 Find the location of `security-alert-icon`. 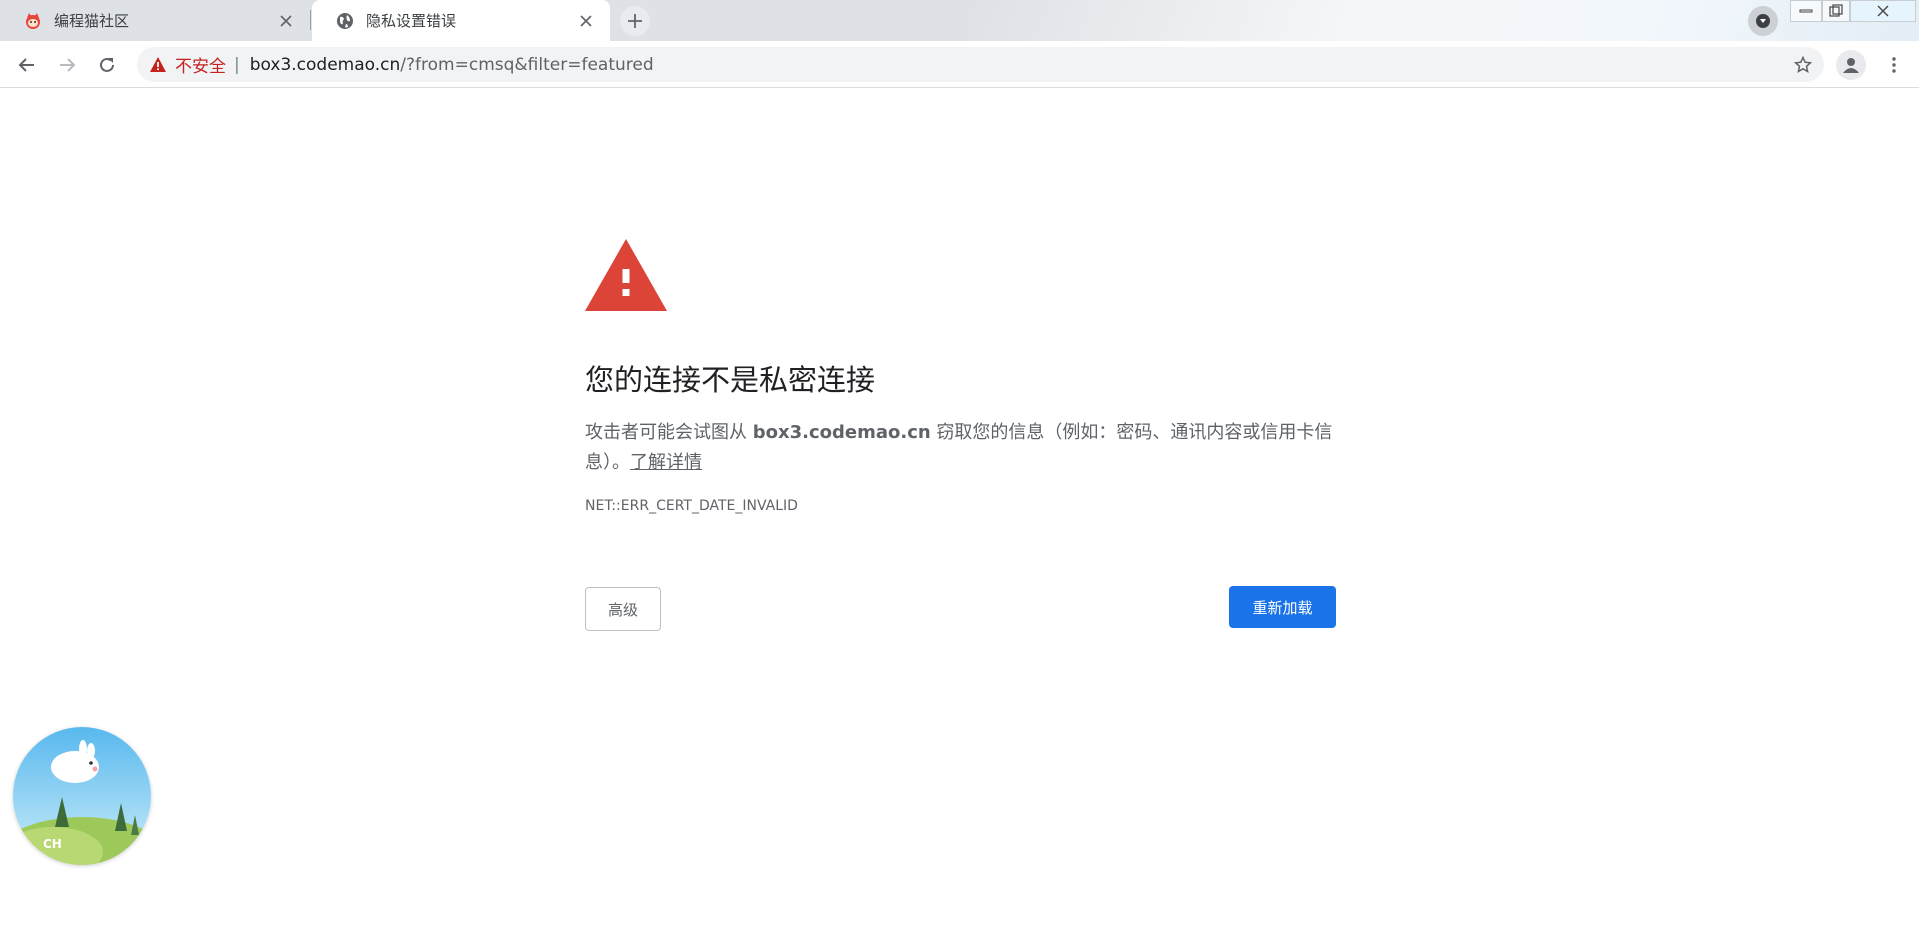

security-alert-icon is located at coordinates (626, 275).